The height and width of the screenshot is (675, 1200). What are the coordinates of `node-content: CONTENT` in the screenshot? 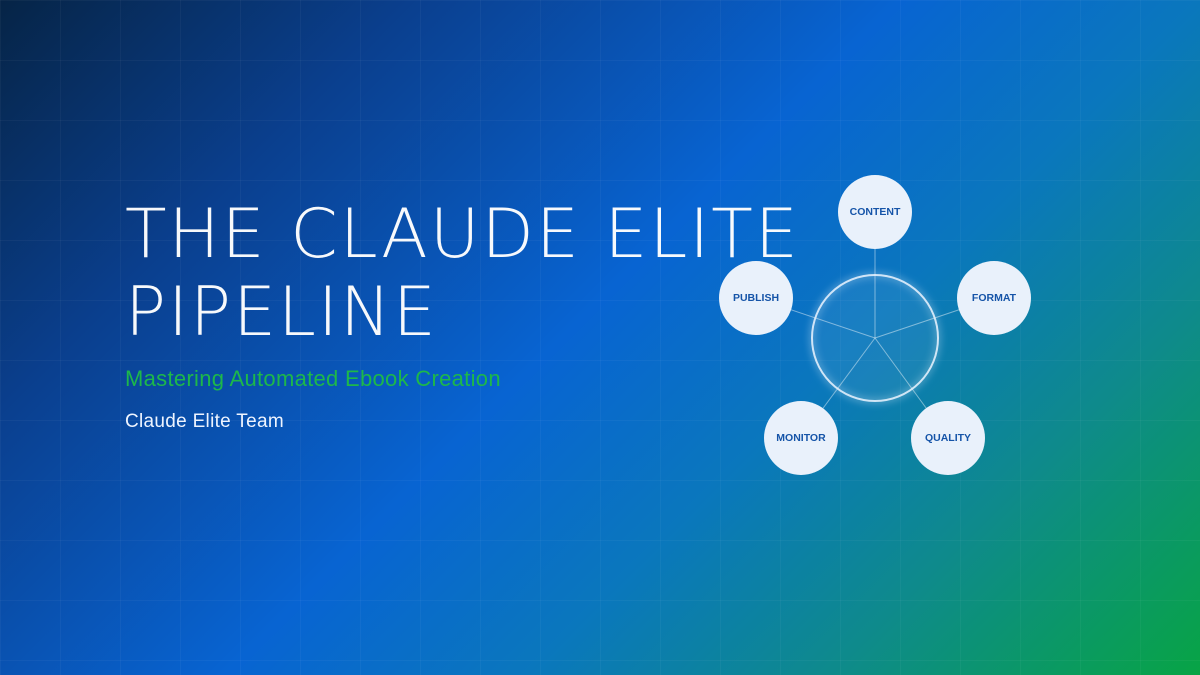 It's located at (875, 212).